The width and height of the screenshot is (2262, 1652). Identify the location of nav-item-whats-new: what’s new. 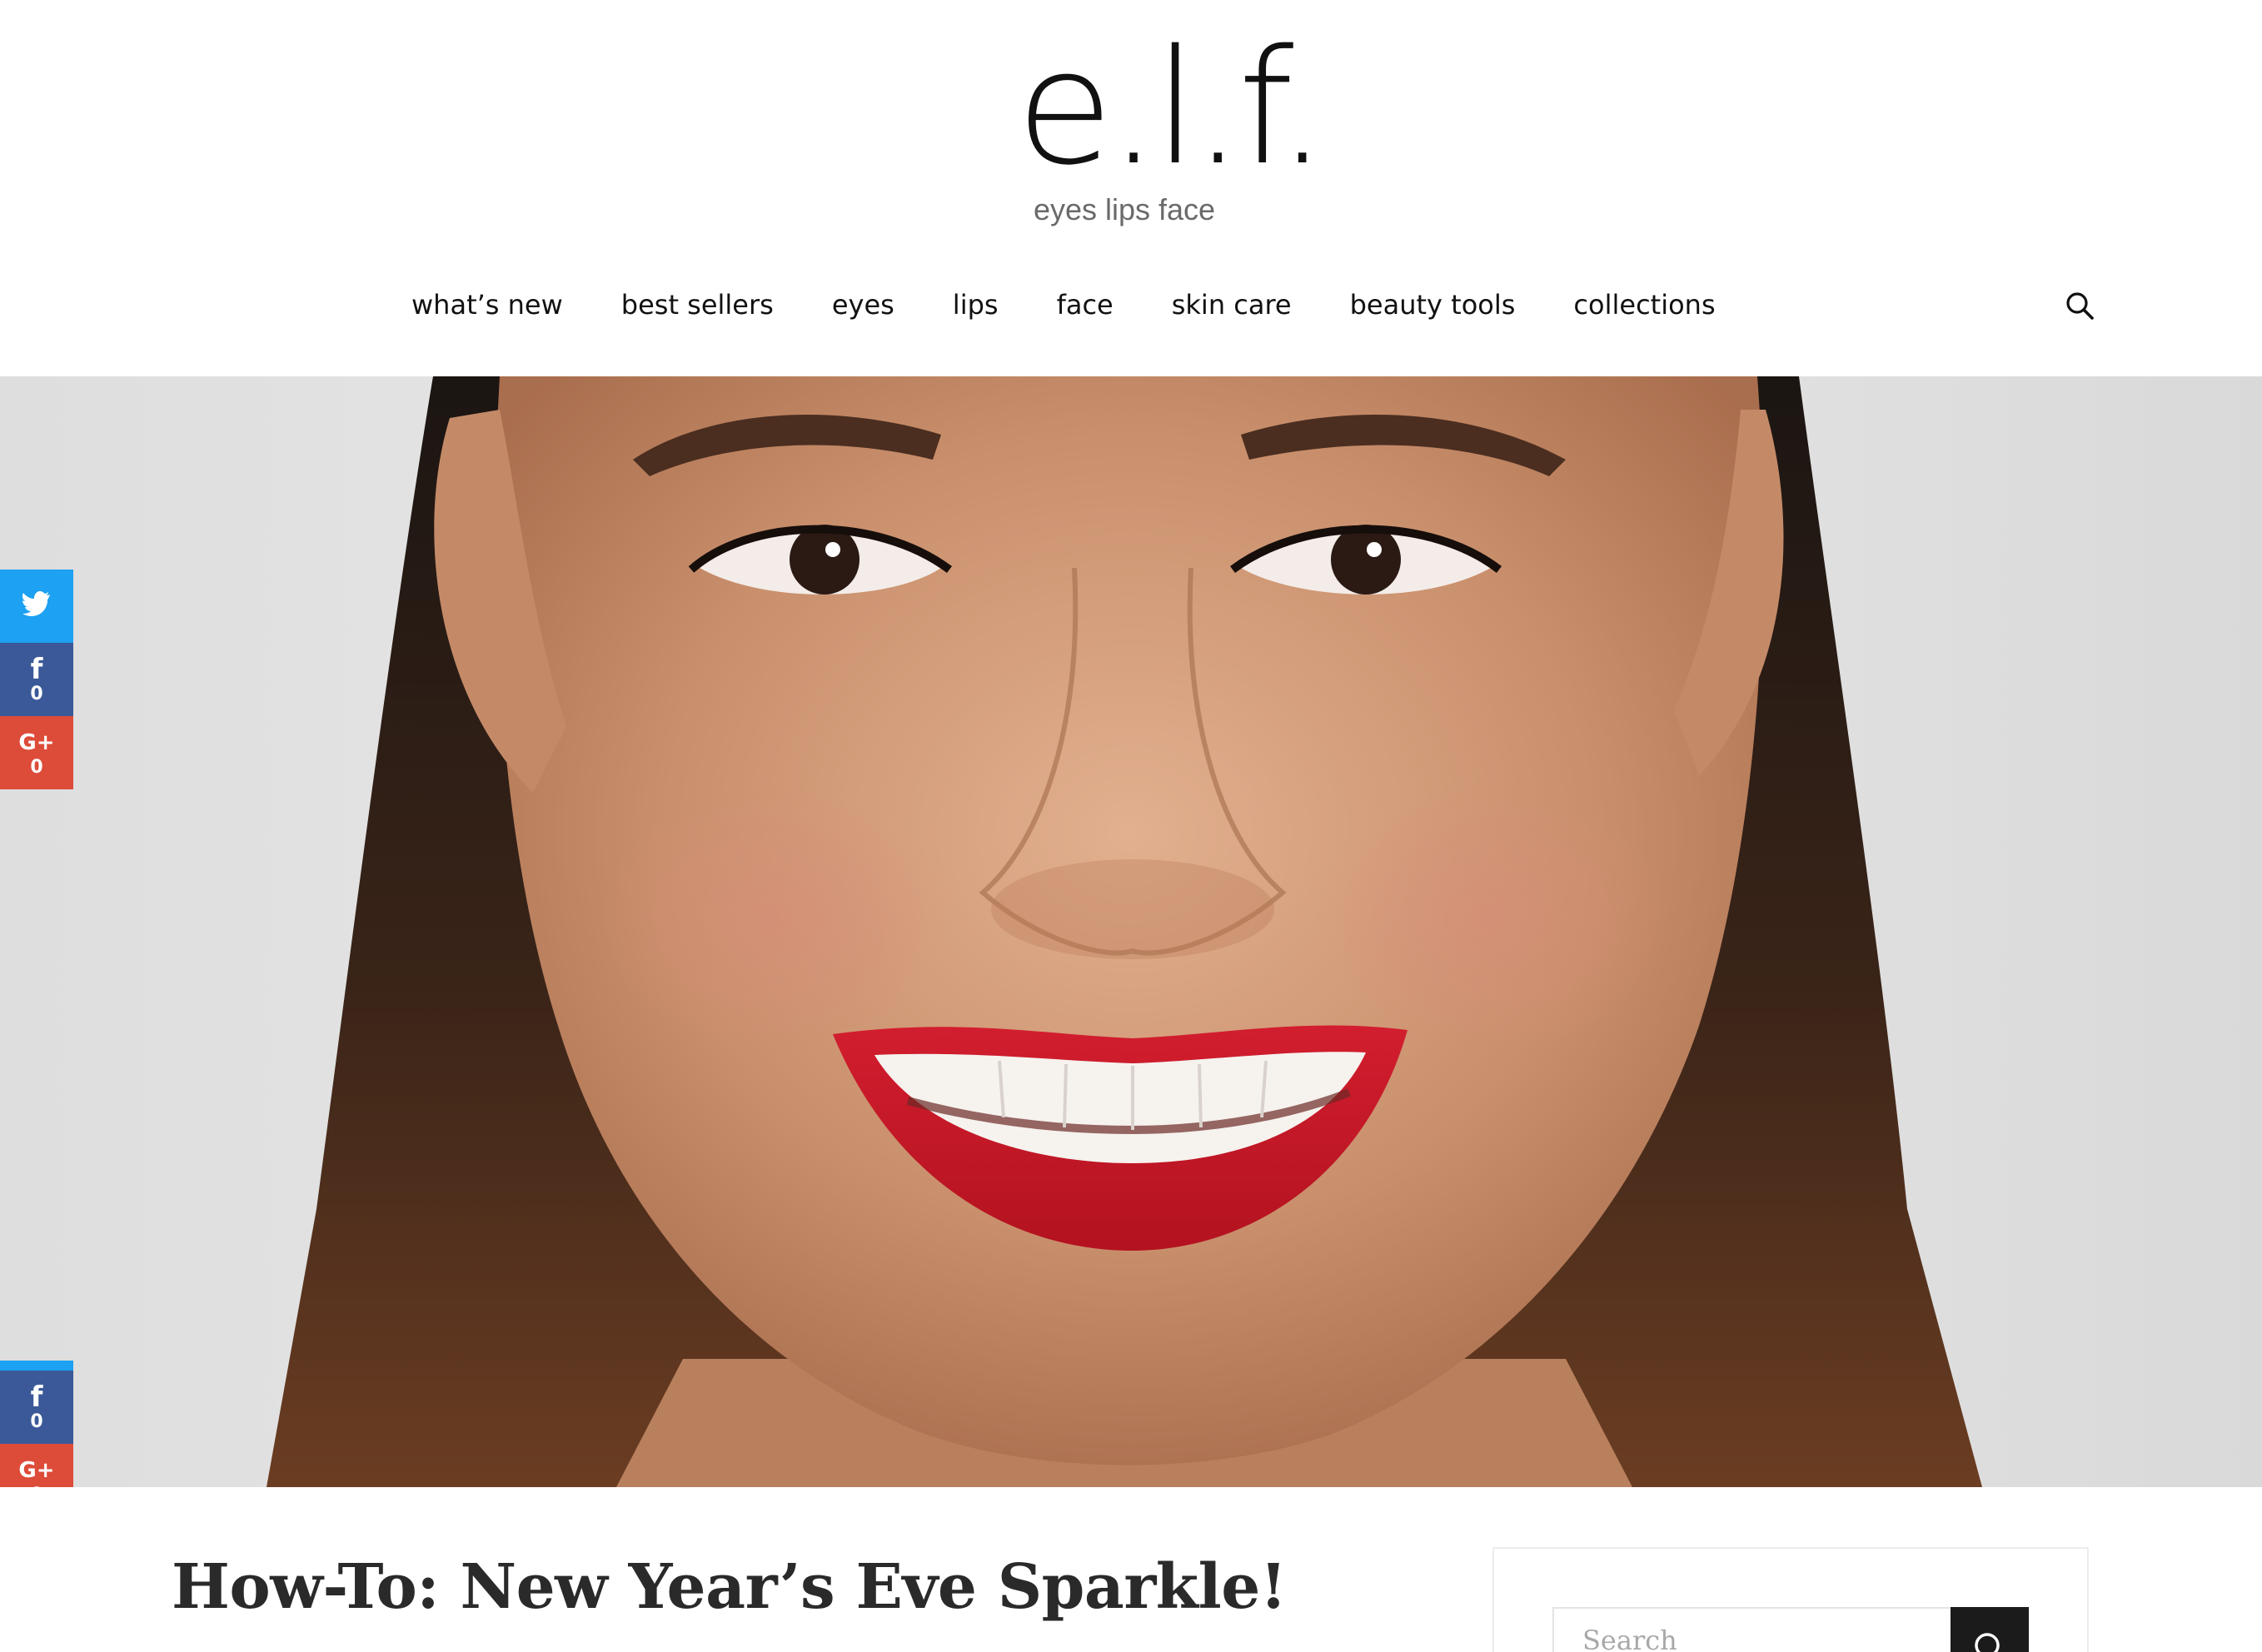
(487, 305).